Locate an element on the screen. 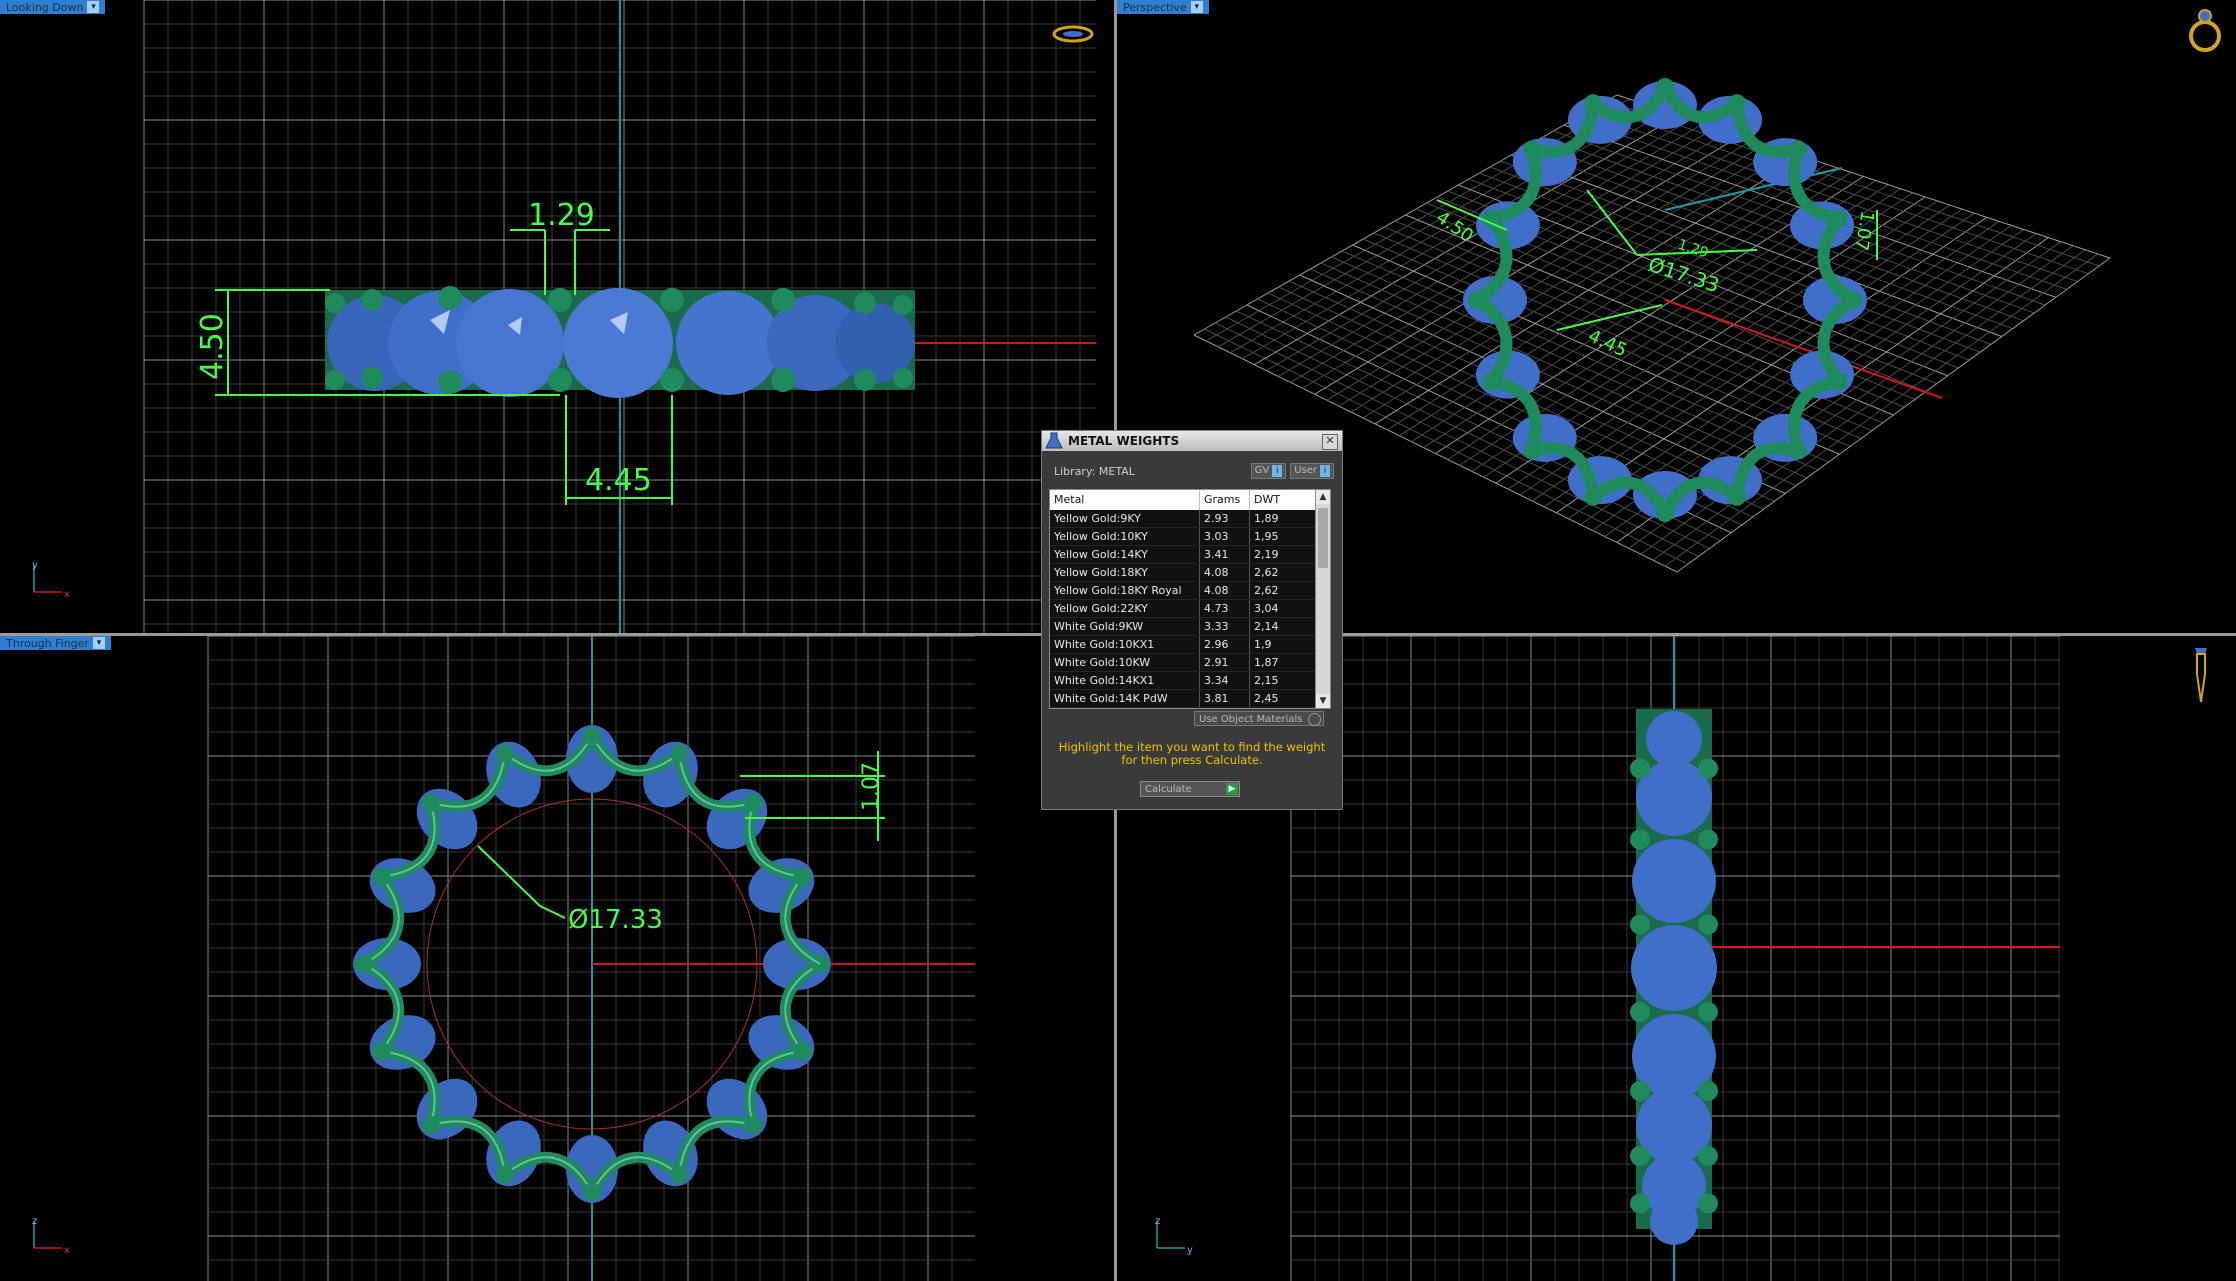 This screenshot has width=2236, height=1281. axis-triad: z x is located at coordinates (51, 1236).